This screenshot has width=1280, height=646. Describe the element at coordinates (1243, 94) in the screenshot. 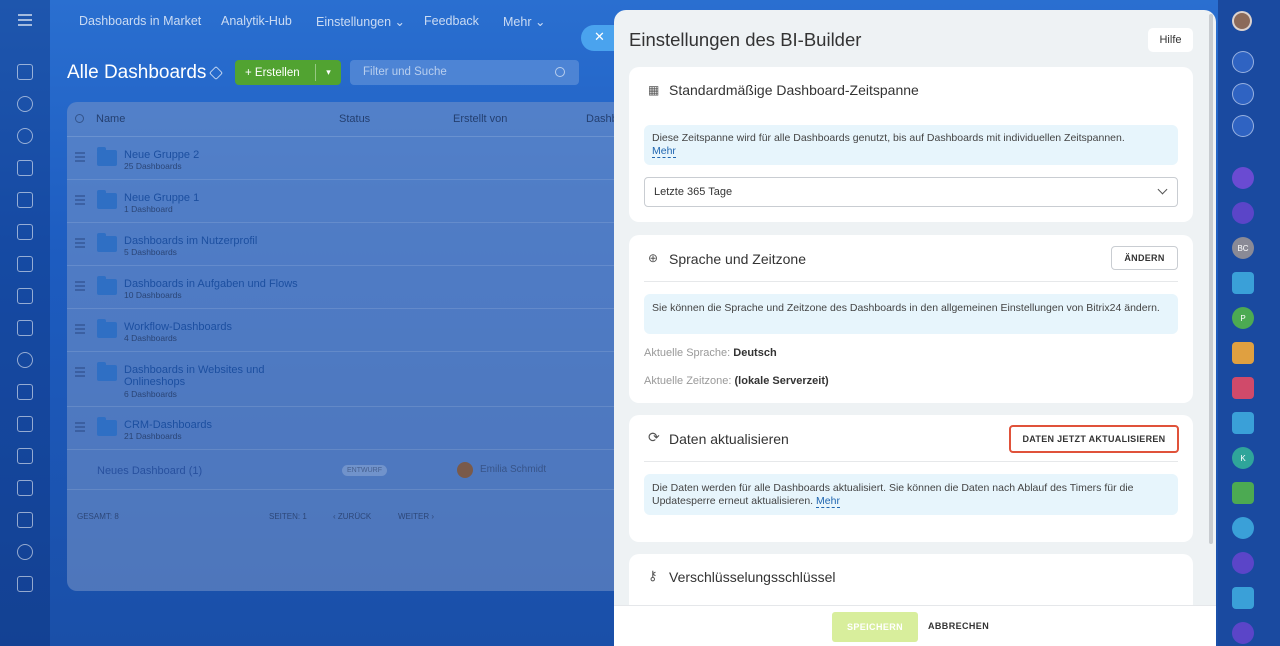

I see `copilot-icon` at that location.